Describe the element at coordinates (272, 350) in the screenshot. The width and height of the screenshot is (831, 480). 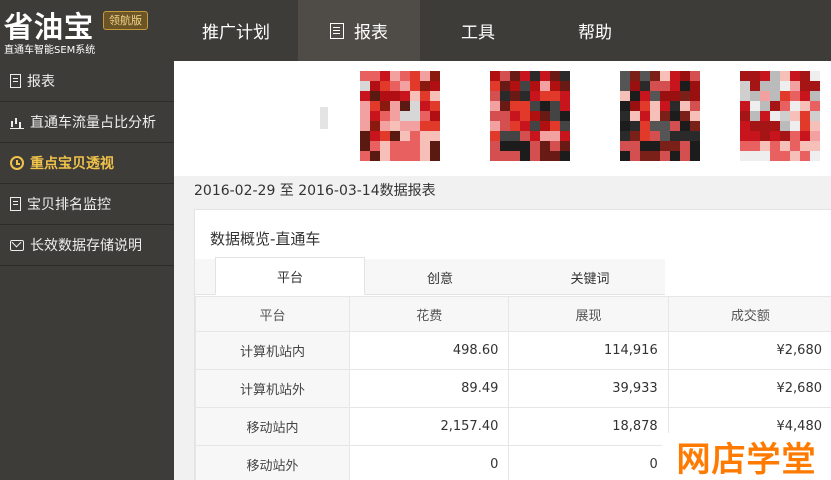
I see `platform-cell: 计算机站内` at that location.